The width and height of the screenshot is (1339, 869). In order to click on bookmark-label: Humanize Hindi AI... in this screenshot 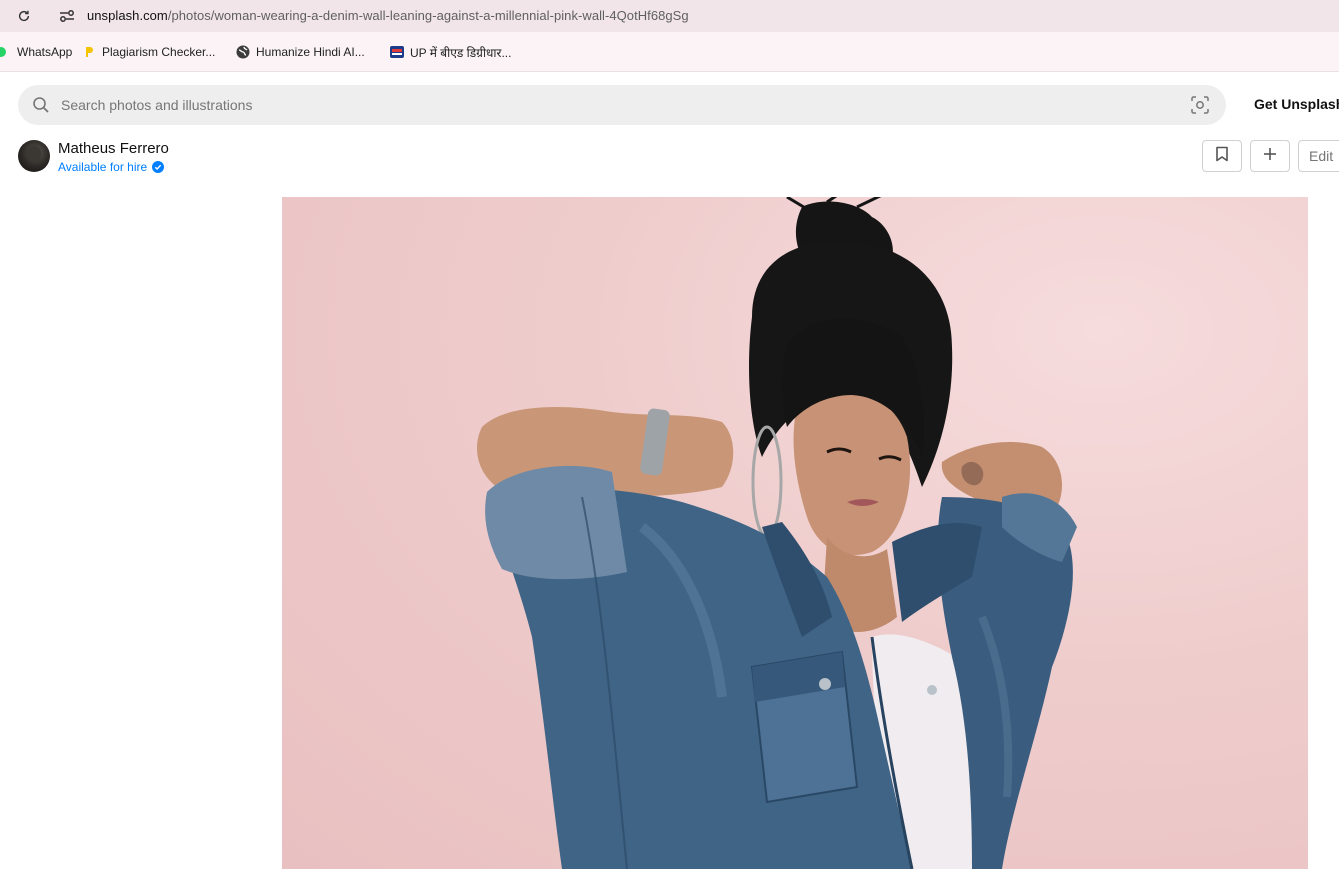, I will do `click(310, 52)`.